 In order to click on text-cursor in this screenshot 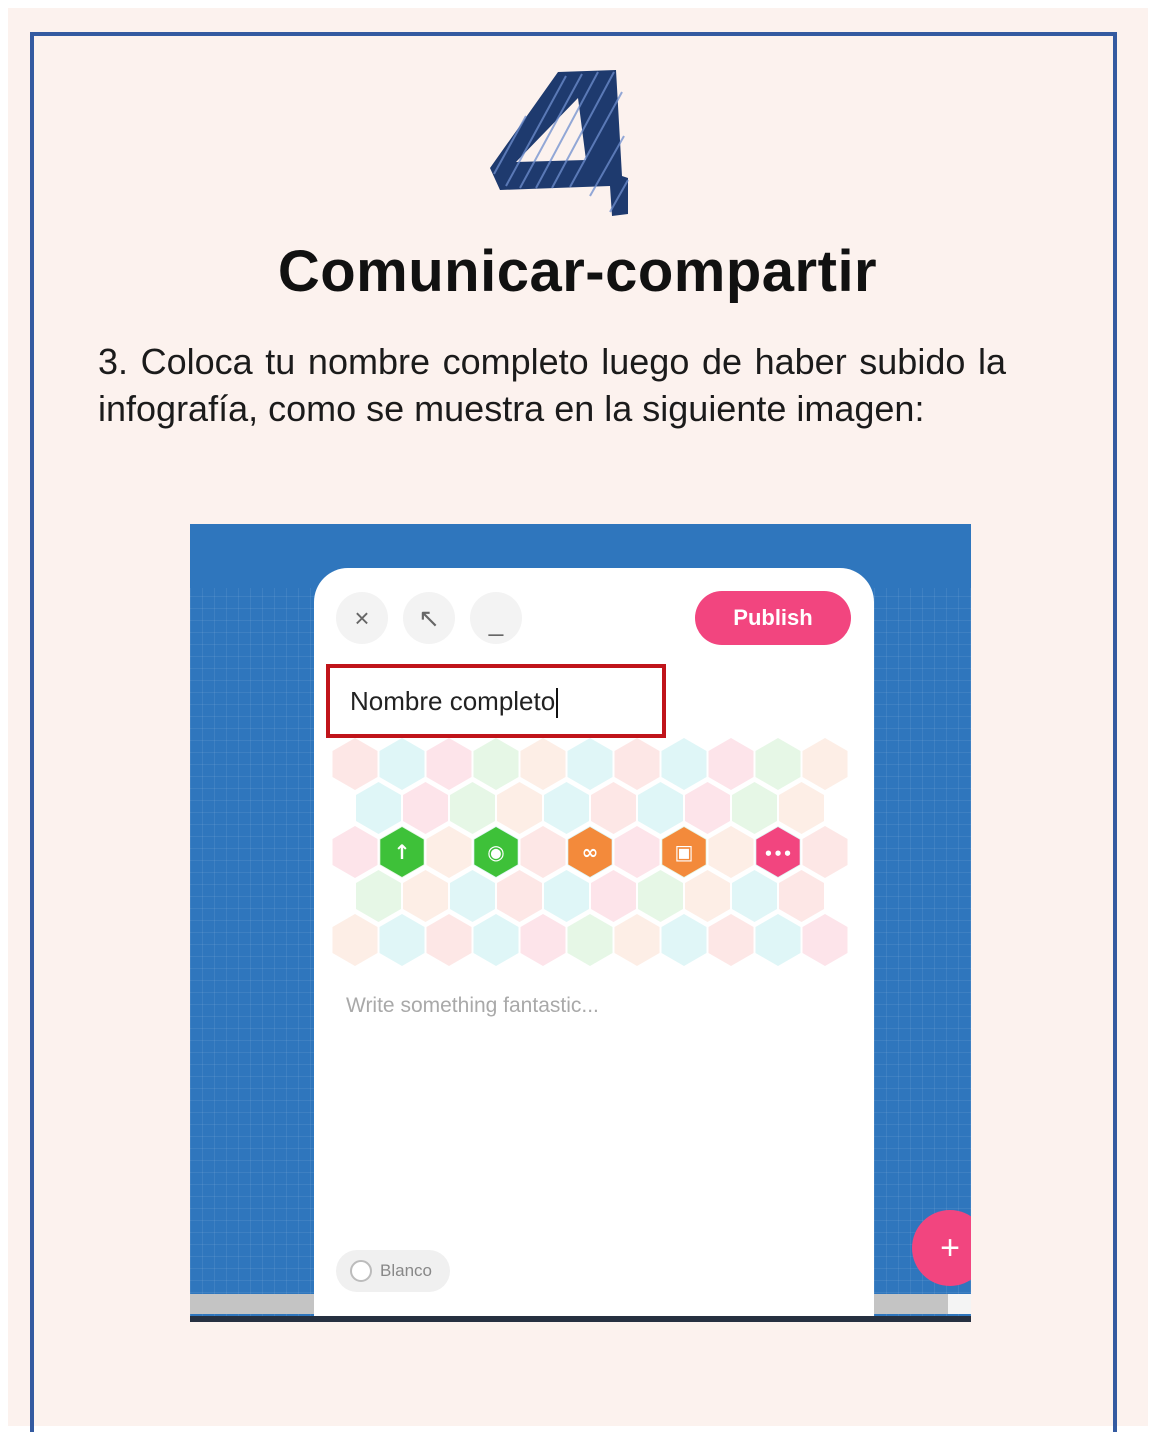, I will do `click(557, 703)`.